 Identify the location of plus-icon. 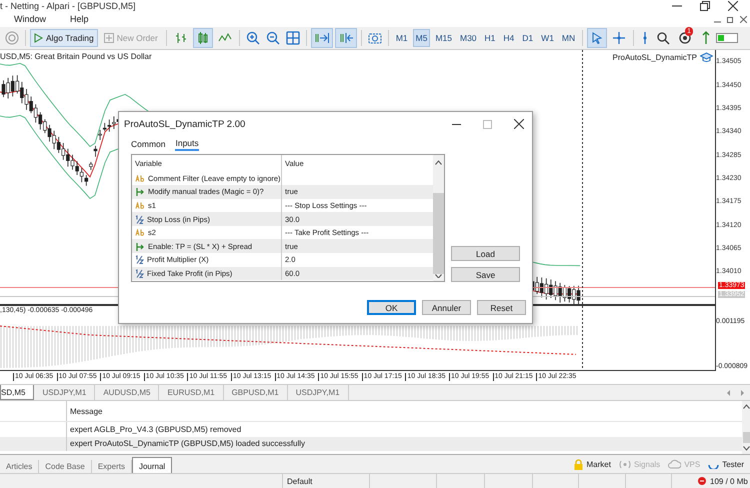
(109, 38).